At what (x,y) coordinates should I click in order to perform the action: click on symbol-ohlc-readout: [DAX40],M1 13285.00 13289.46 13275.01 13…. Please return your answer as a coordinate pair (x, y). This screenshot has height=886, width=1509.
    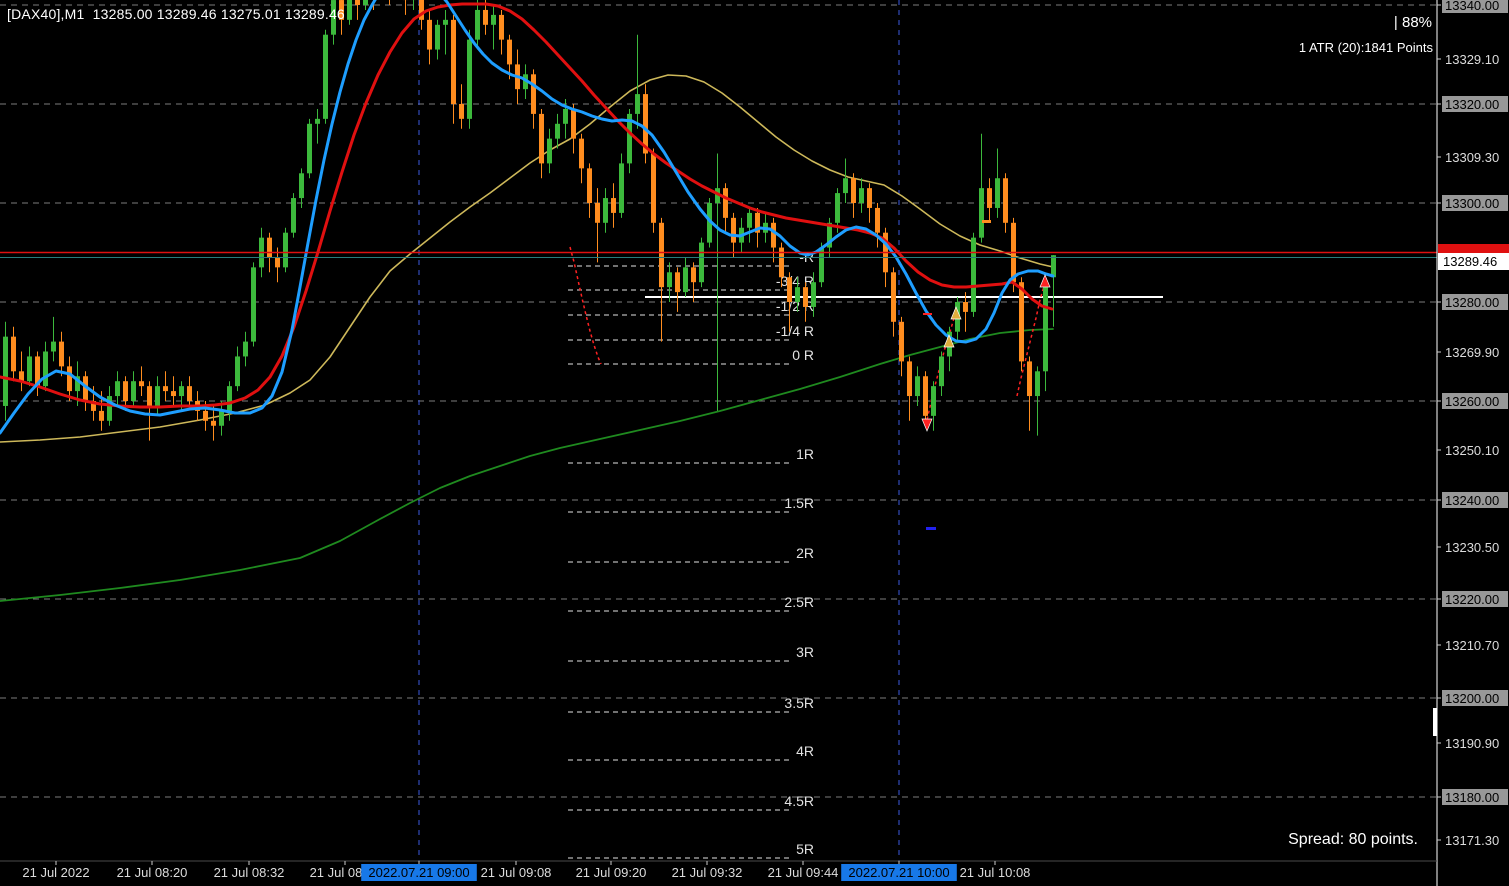
    Looking at the image, I should click on (176, 14).